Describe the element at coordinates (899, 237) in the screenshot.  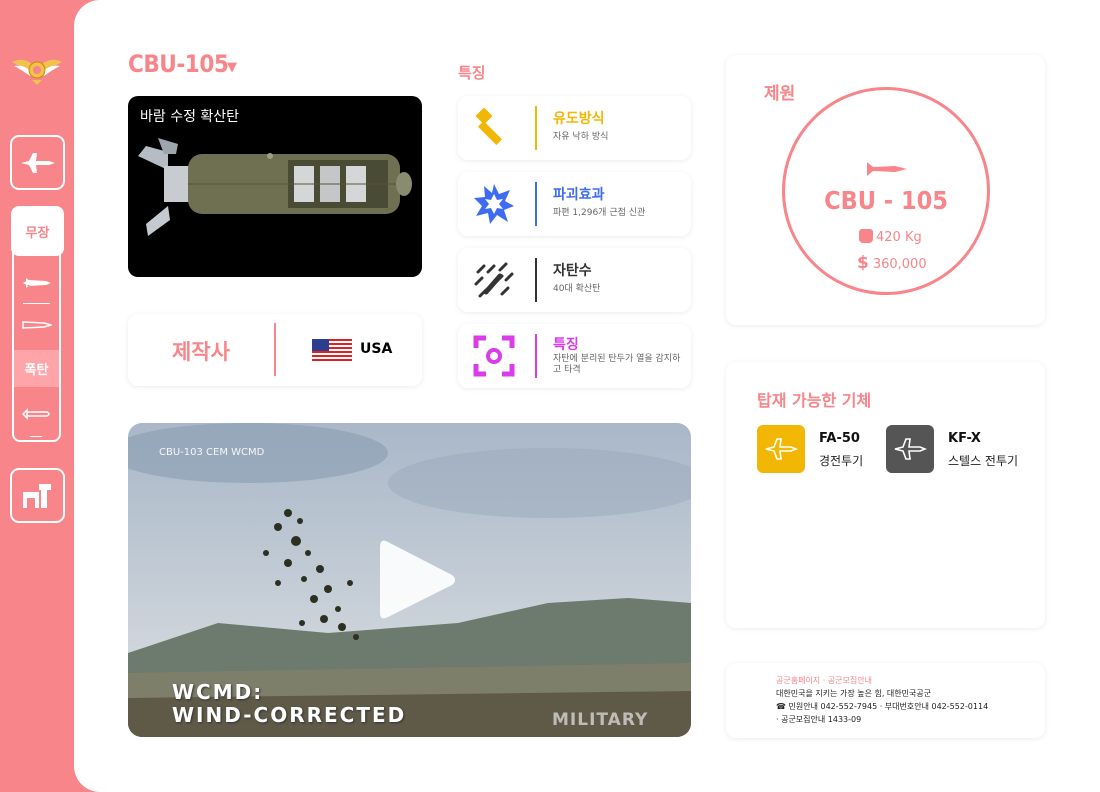
I see `specs-weight-value: 420 Kg` at that location.